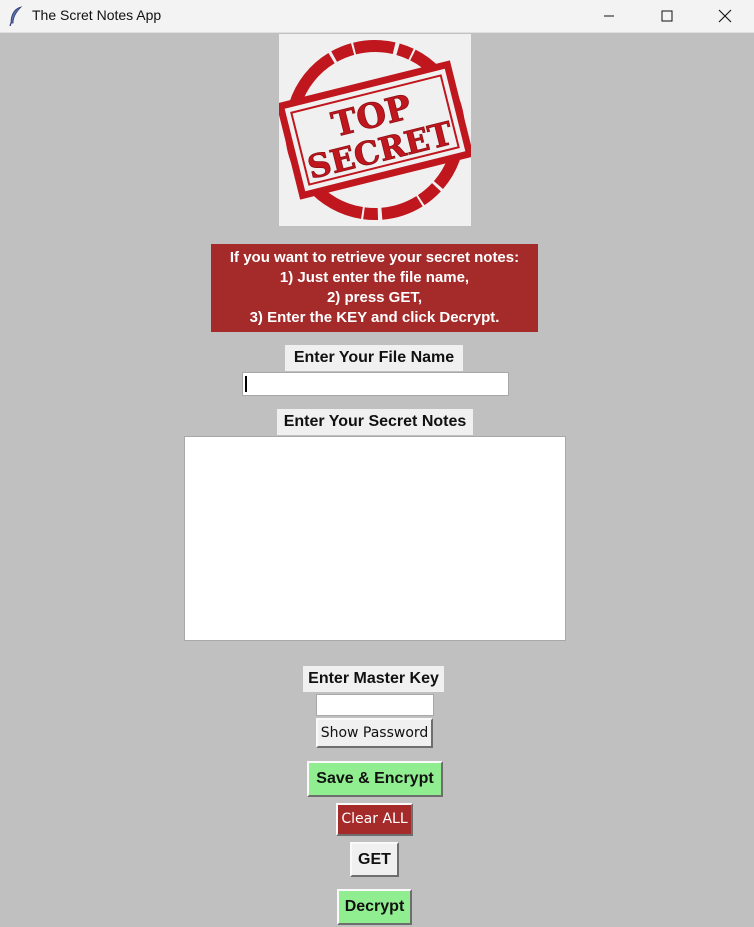 The image size is (754, 927). What do you see at coordinates (374, 907) in the screenshot?
I see `decrypt-button: Decrypt` at bounding box center [374, 907].